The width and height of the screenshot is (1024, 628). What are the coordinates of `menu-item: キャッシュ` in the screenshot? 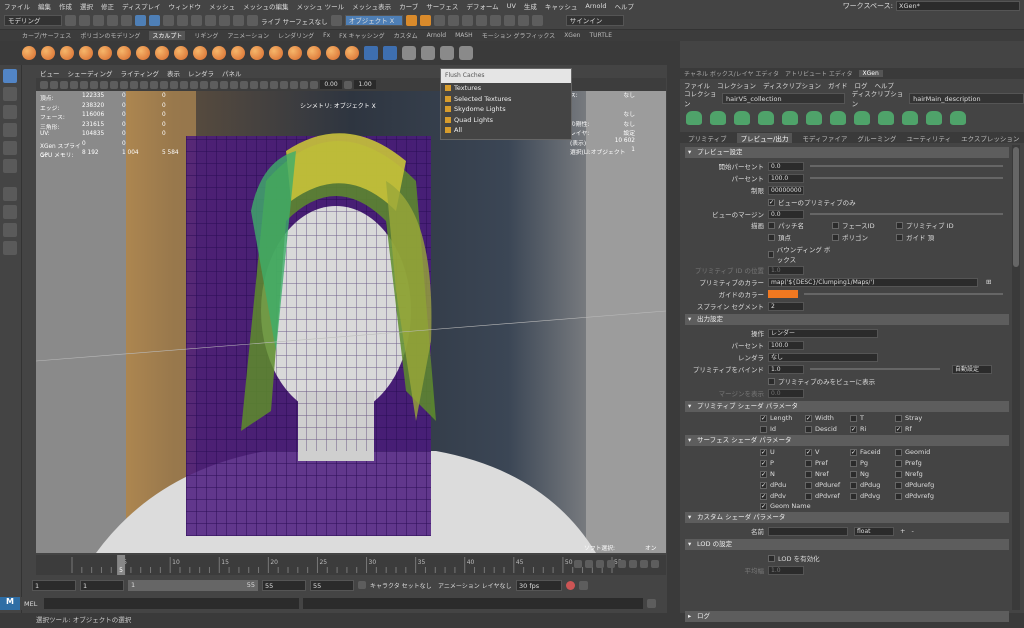 It's located at (561, 6).